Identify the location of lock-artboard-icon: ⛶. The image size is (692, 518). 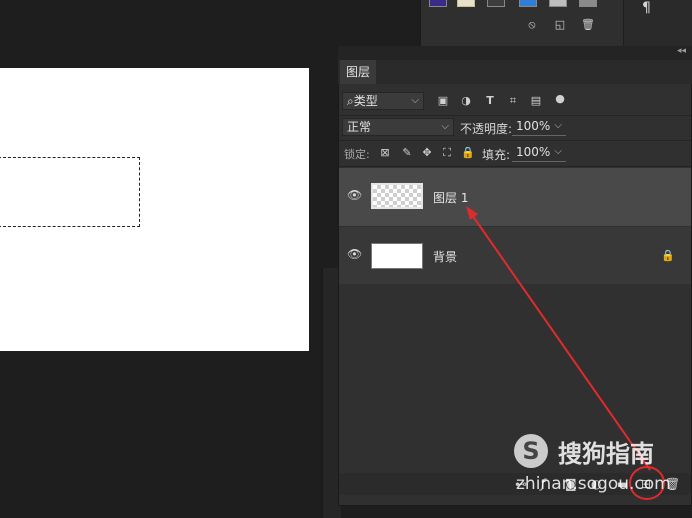
(447, 153).